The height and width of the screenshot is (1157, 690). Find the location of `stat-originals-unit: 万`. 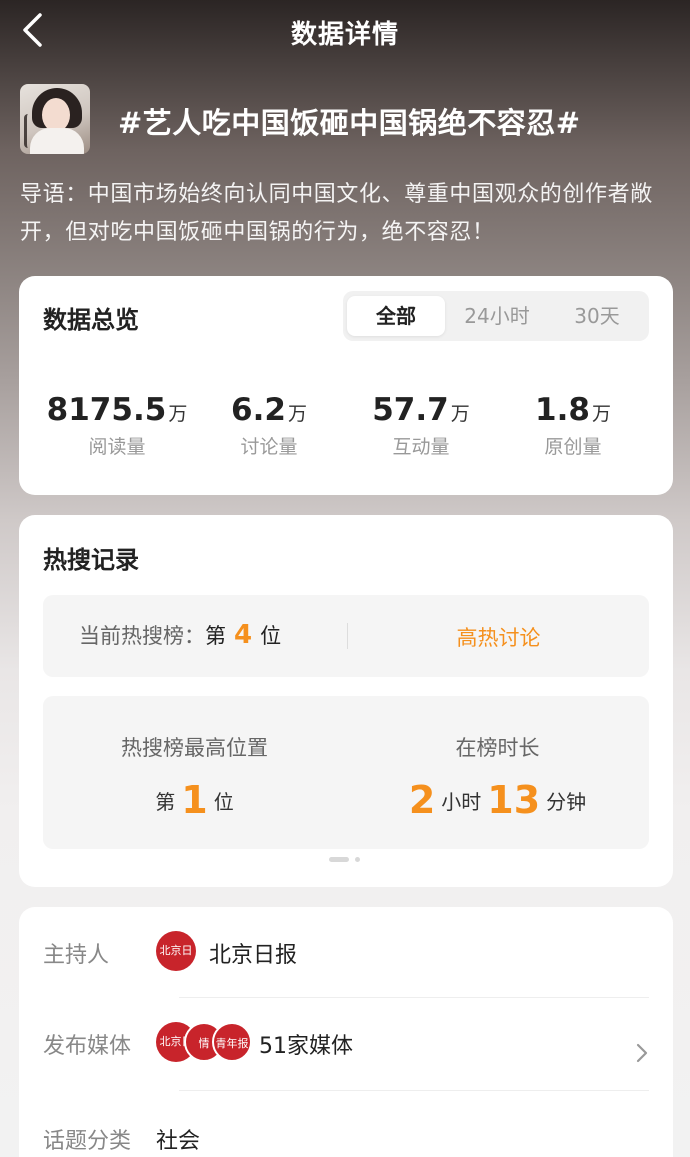

stat-originals-unit: 万 is located at coordinates (601, 414).